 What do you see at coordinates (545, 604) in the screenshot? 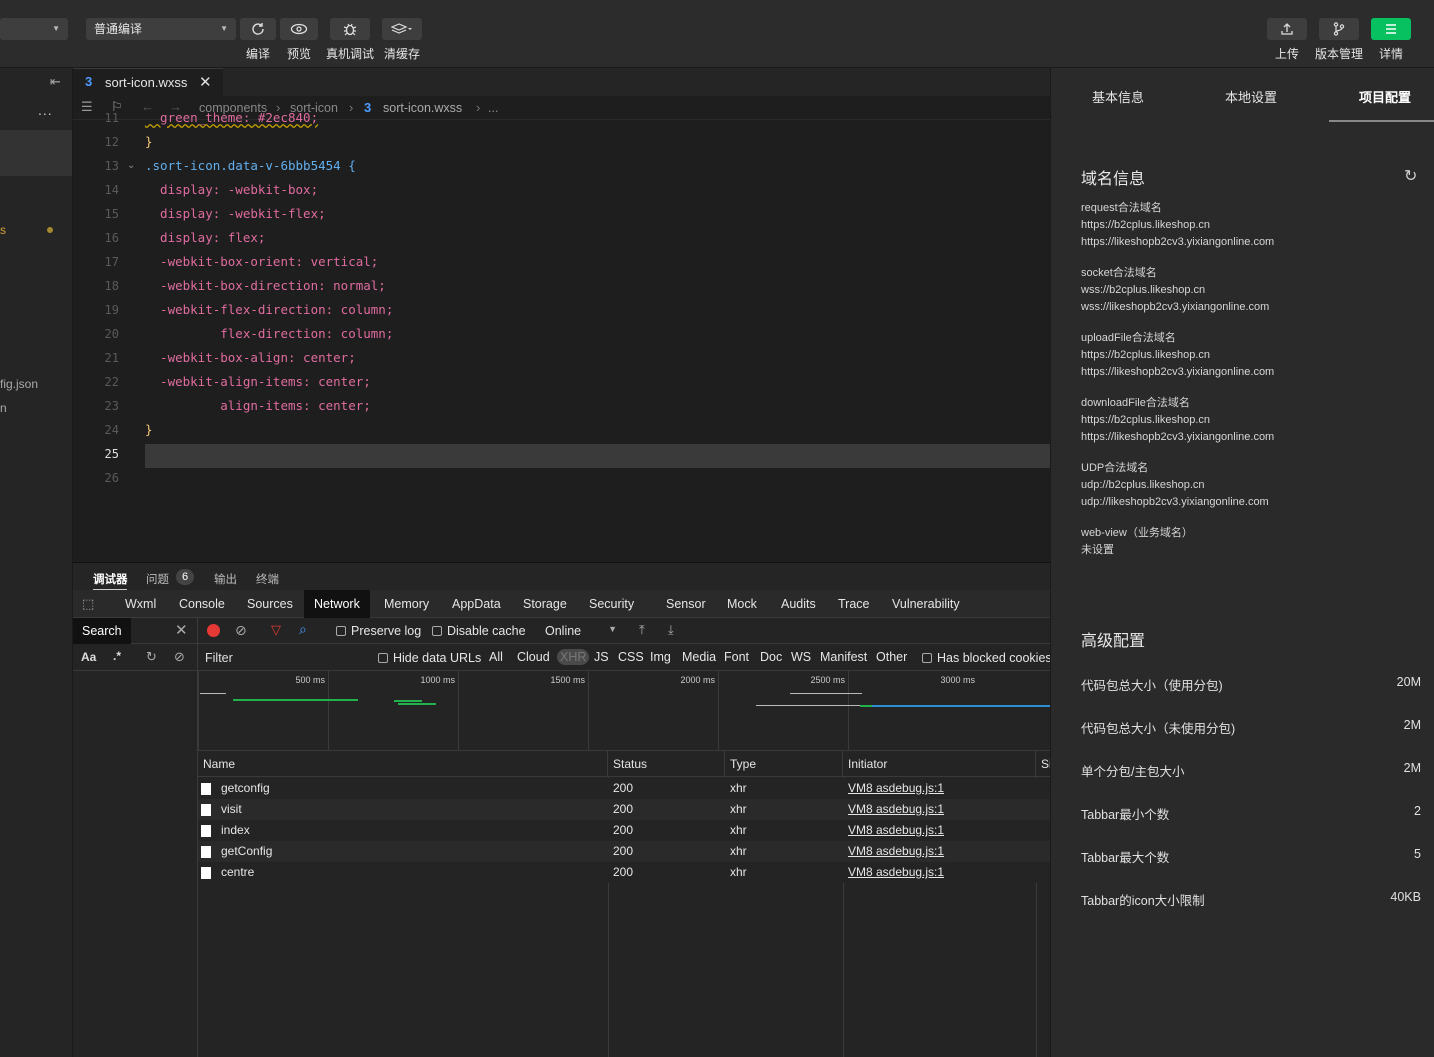
I see `devtools-tab-storage: Storage` at bounding box center [545, 604].